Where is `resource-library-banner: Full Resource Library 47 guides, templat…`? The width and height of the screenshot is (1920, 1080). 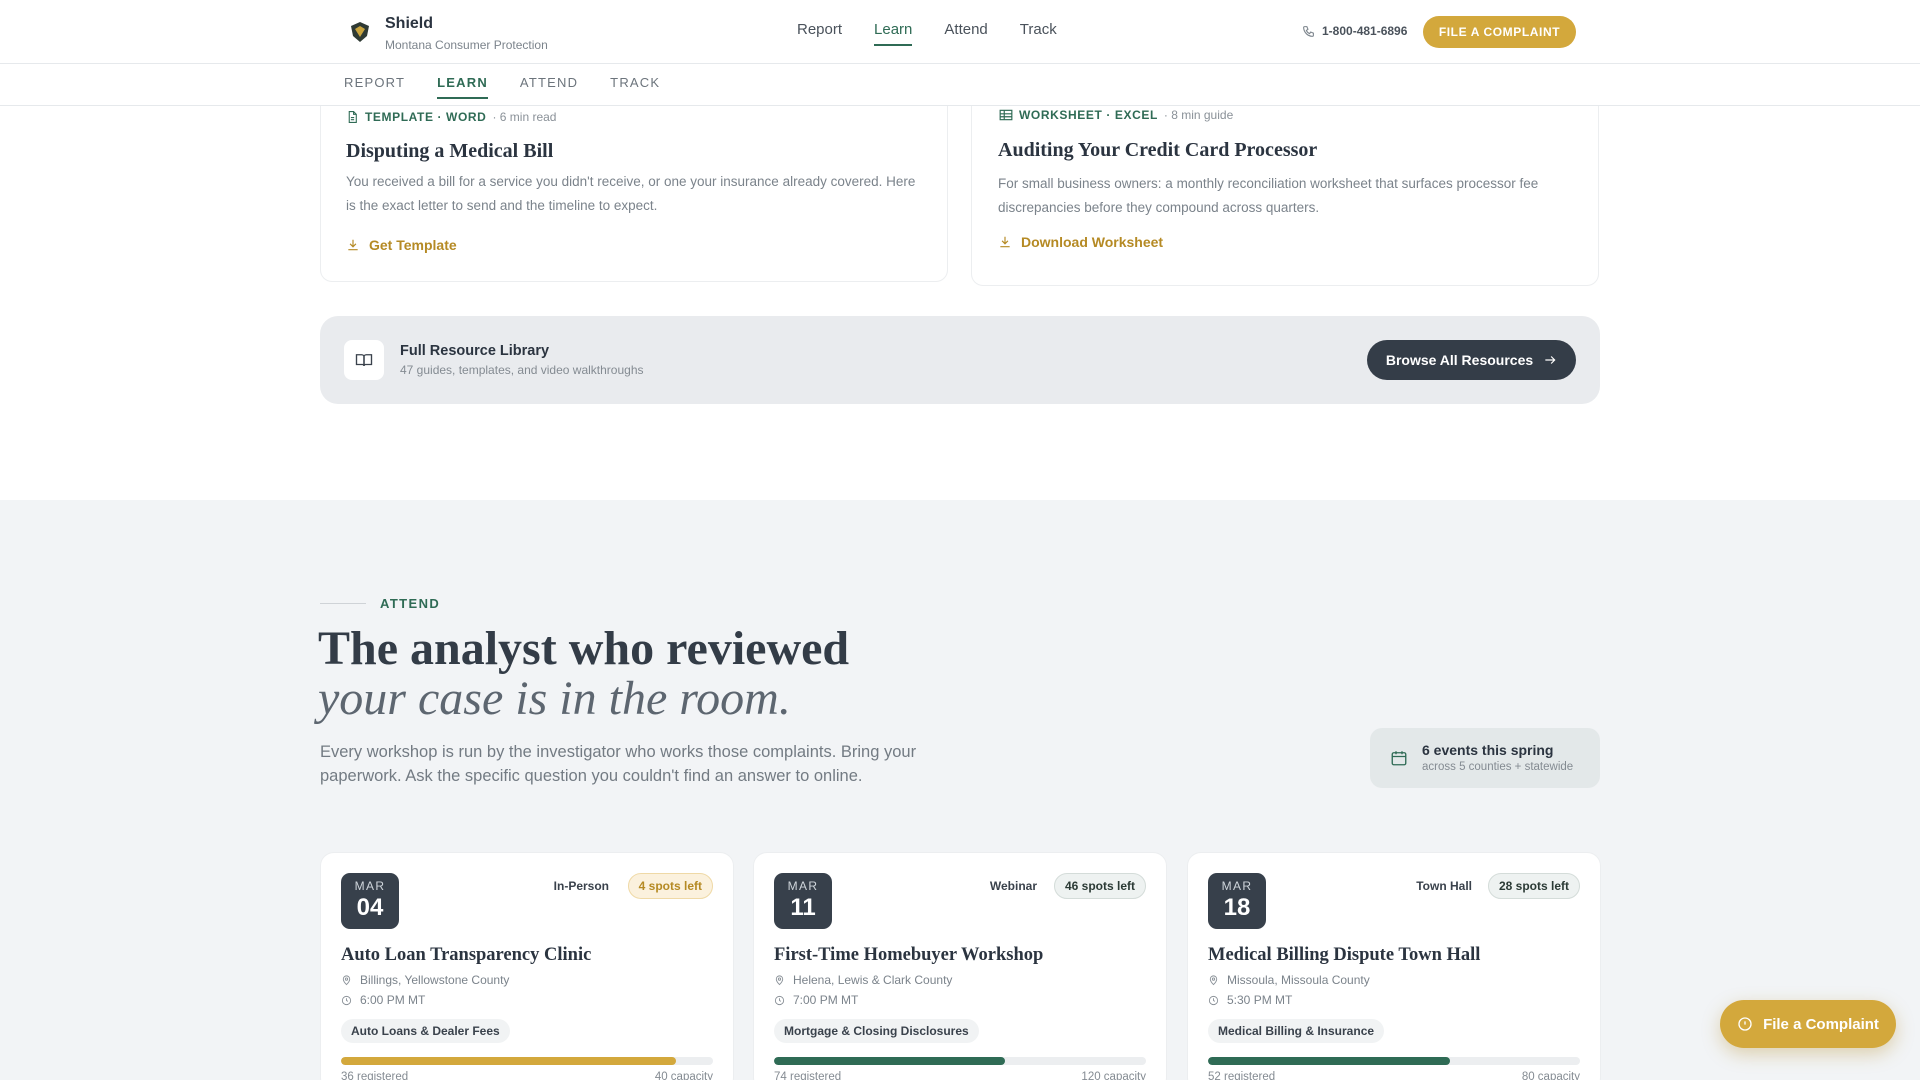 resource-library-banner: Full Resource Library 47 guides, templat… is located at coordinates (960, 360).